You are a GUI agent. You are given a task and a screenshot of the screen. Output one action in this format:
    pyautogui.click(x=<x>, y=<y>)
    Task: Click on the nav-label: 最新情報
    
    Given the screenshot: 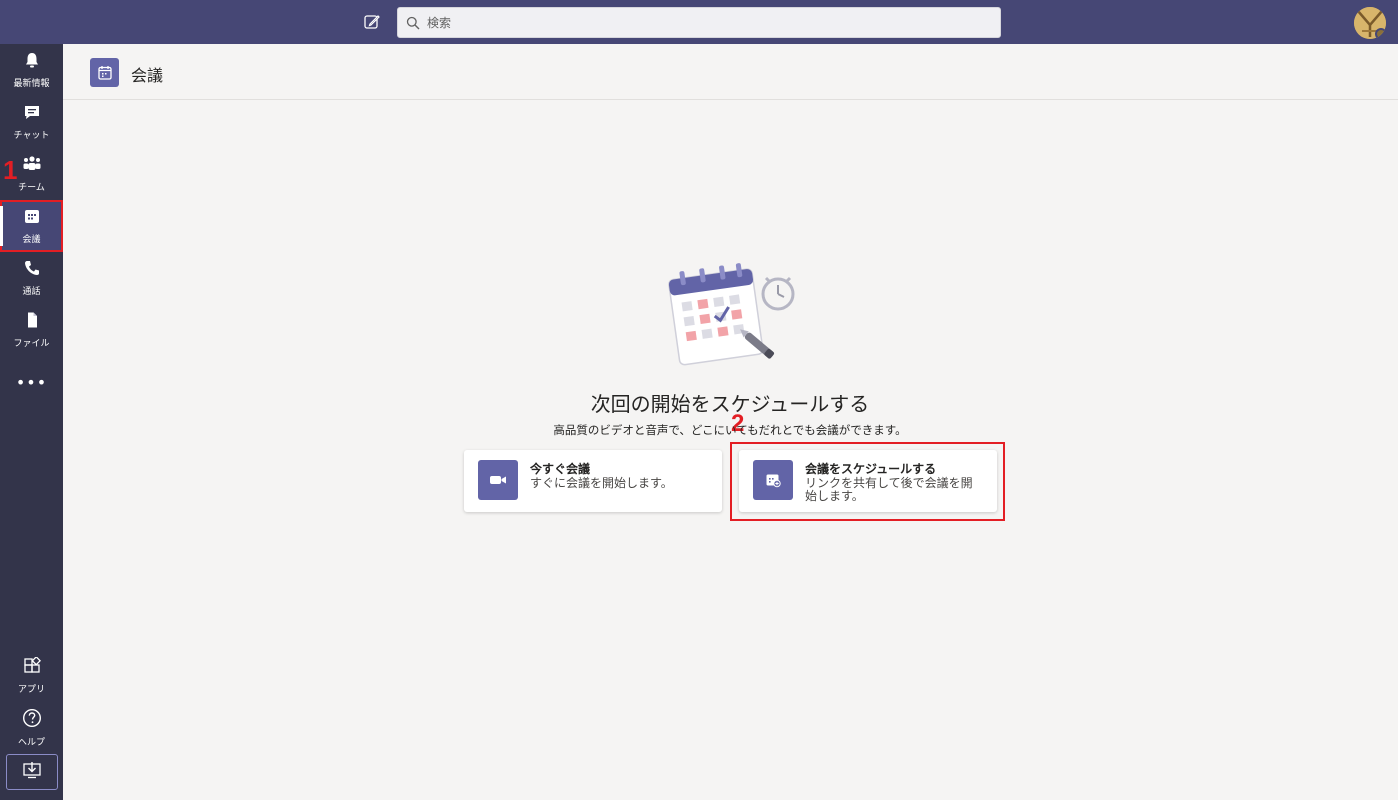 What is the action you would take?
    pyautogui.click(x=31, y=84)
    